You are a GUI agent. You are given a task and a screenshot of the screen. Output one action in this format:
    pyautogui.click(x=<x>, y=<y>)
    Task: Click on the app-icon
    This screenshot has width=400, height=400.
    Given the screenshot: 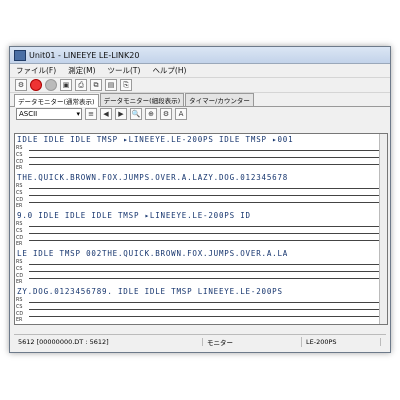 What is the action you would take?
    pyautogui.click(x=20, y=55)
    